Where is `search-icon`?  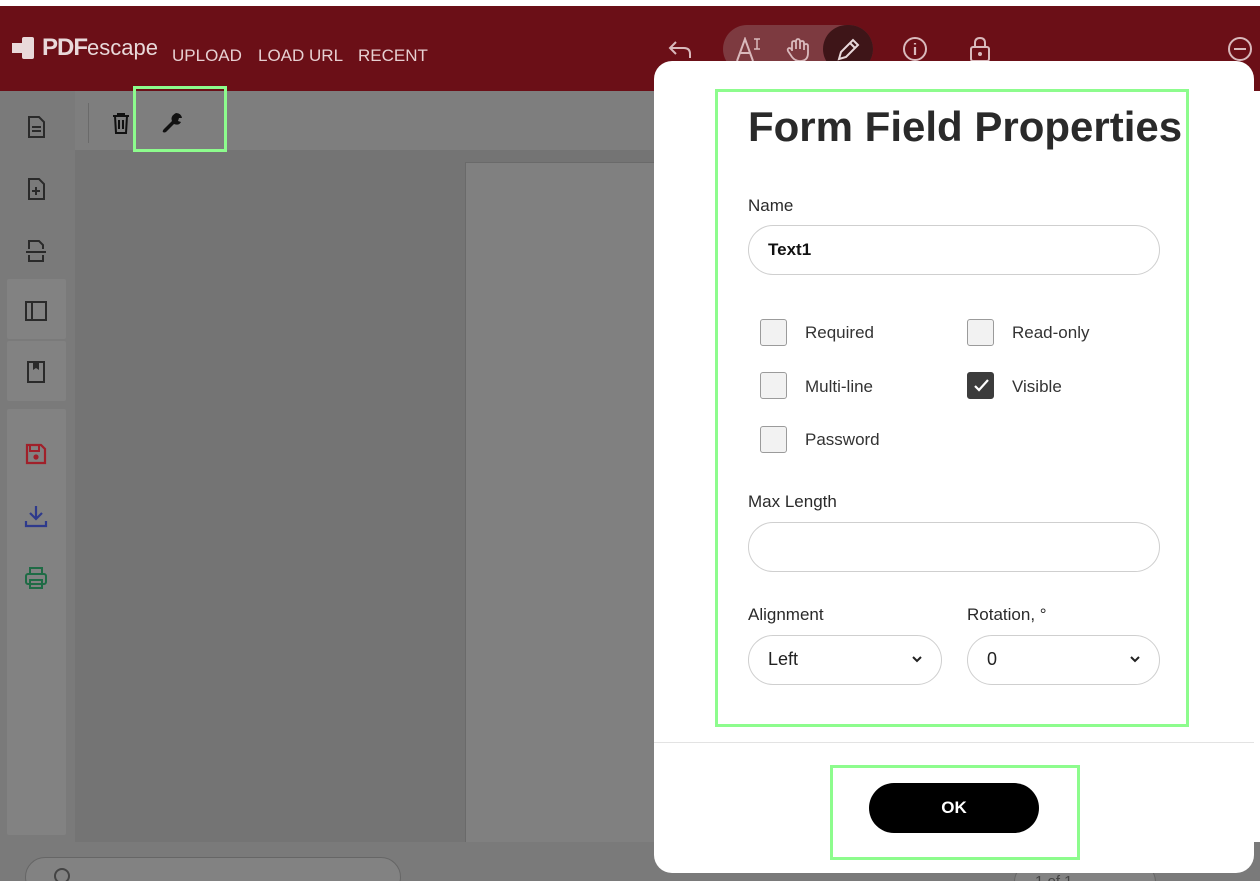 search-icon is located at coordinates (62, 874).